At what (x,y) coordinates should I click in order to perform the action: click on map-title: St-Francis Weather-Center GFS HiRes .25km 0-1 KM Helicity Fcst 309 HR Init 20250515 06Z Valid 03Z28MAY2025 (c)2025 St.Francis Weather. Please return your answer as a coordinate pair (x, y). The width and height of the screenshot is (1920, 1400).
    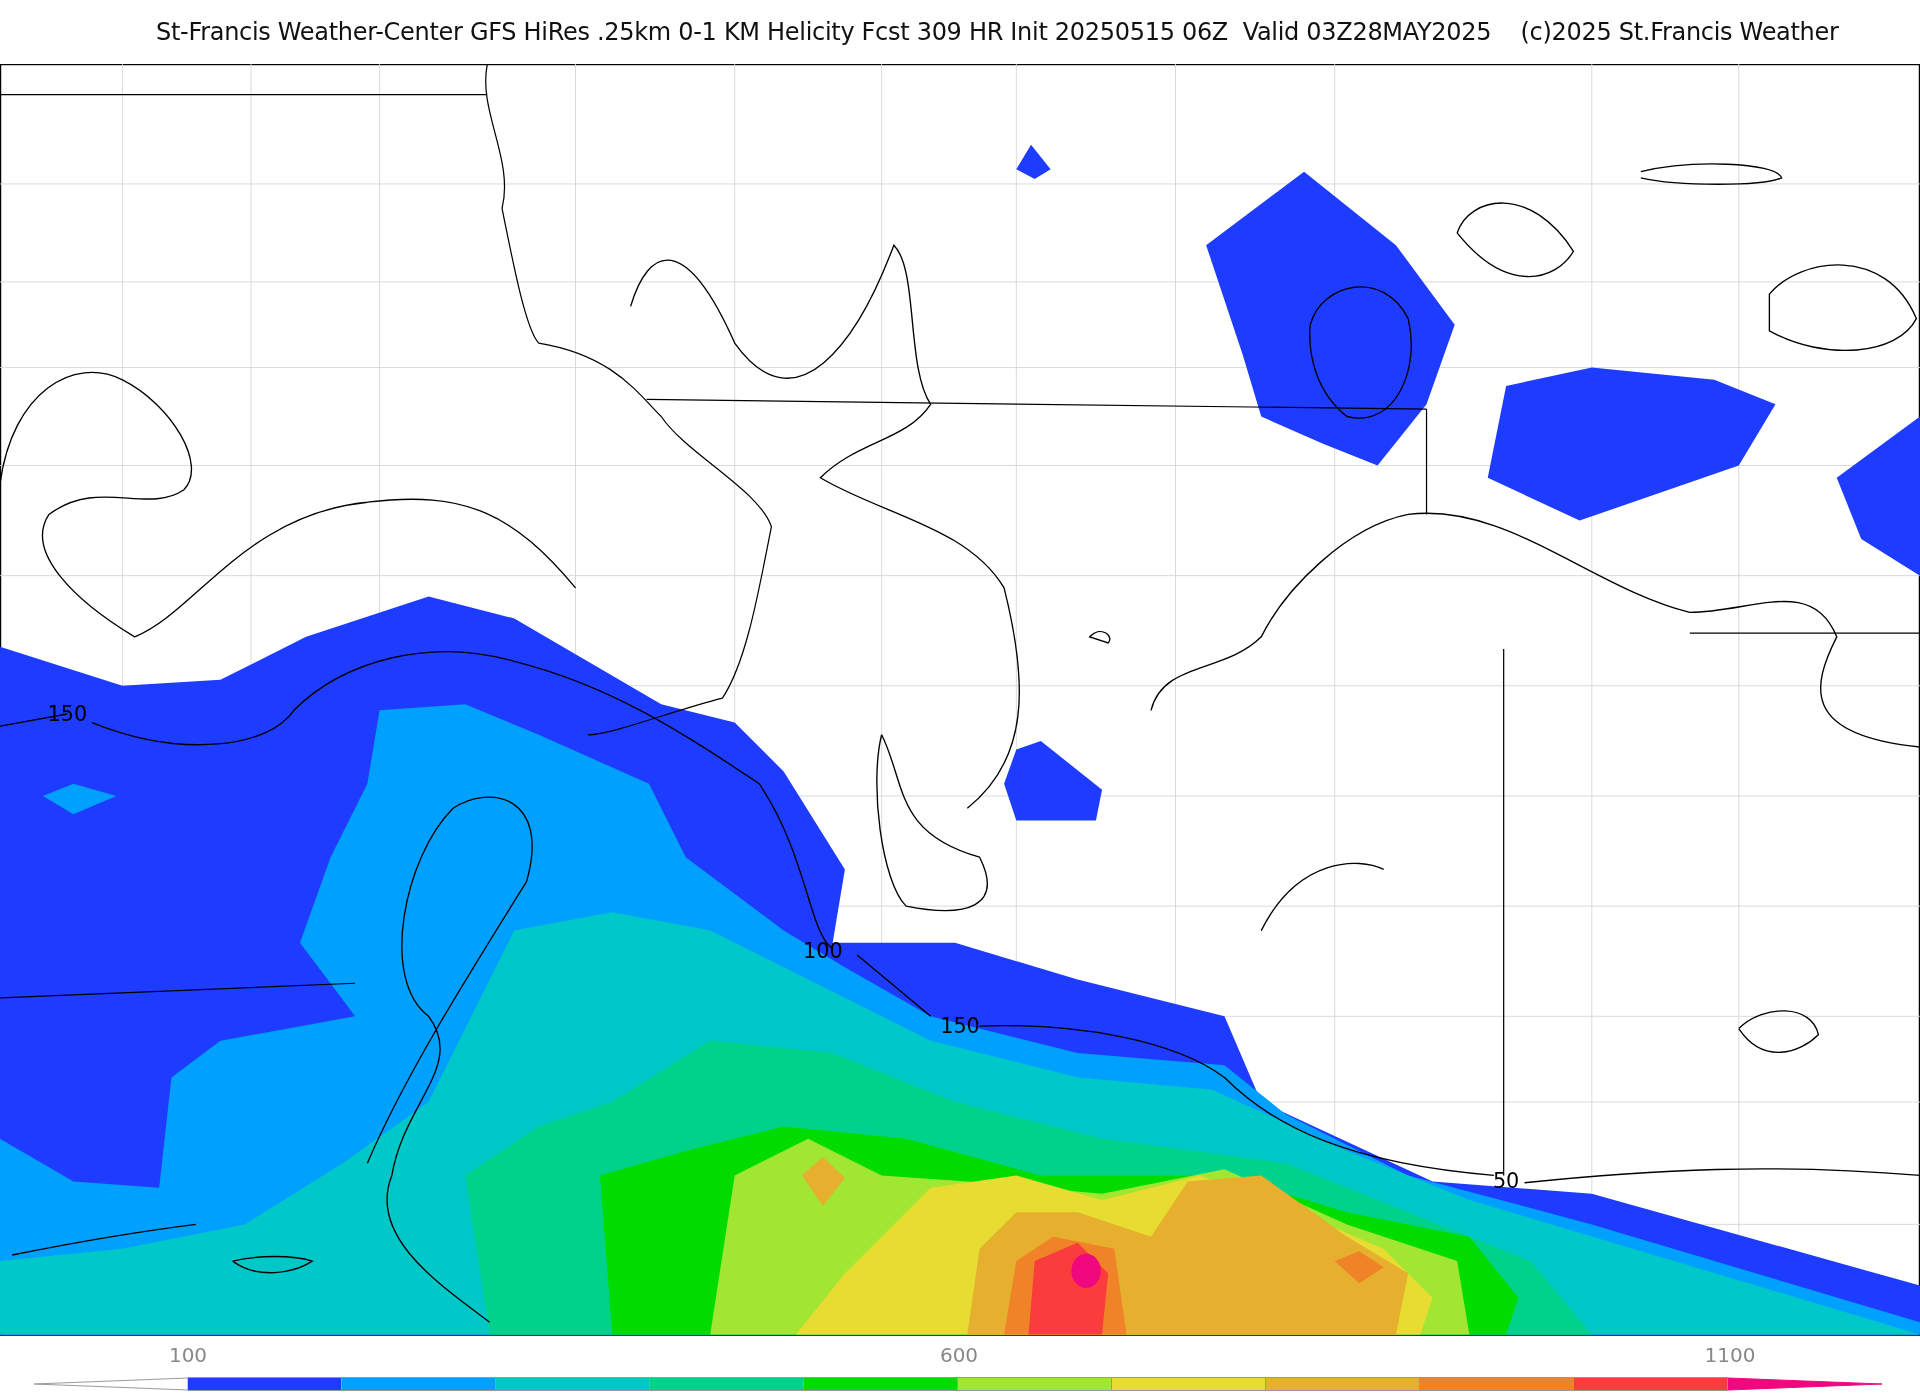
    Looking at the image, I should click on (997, 32).